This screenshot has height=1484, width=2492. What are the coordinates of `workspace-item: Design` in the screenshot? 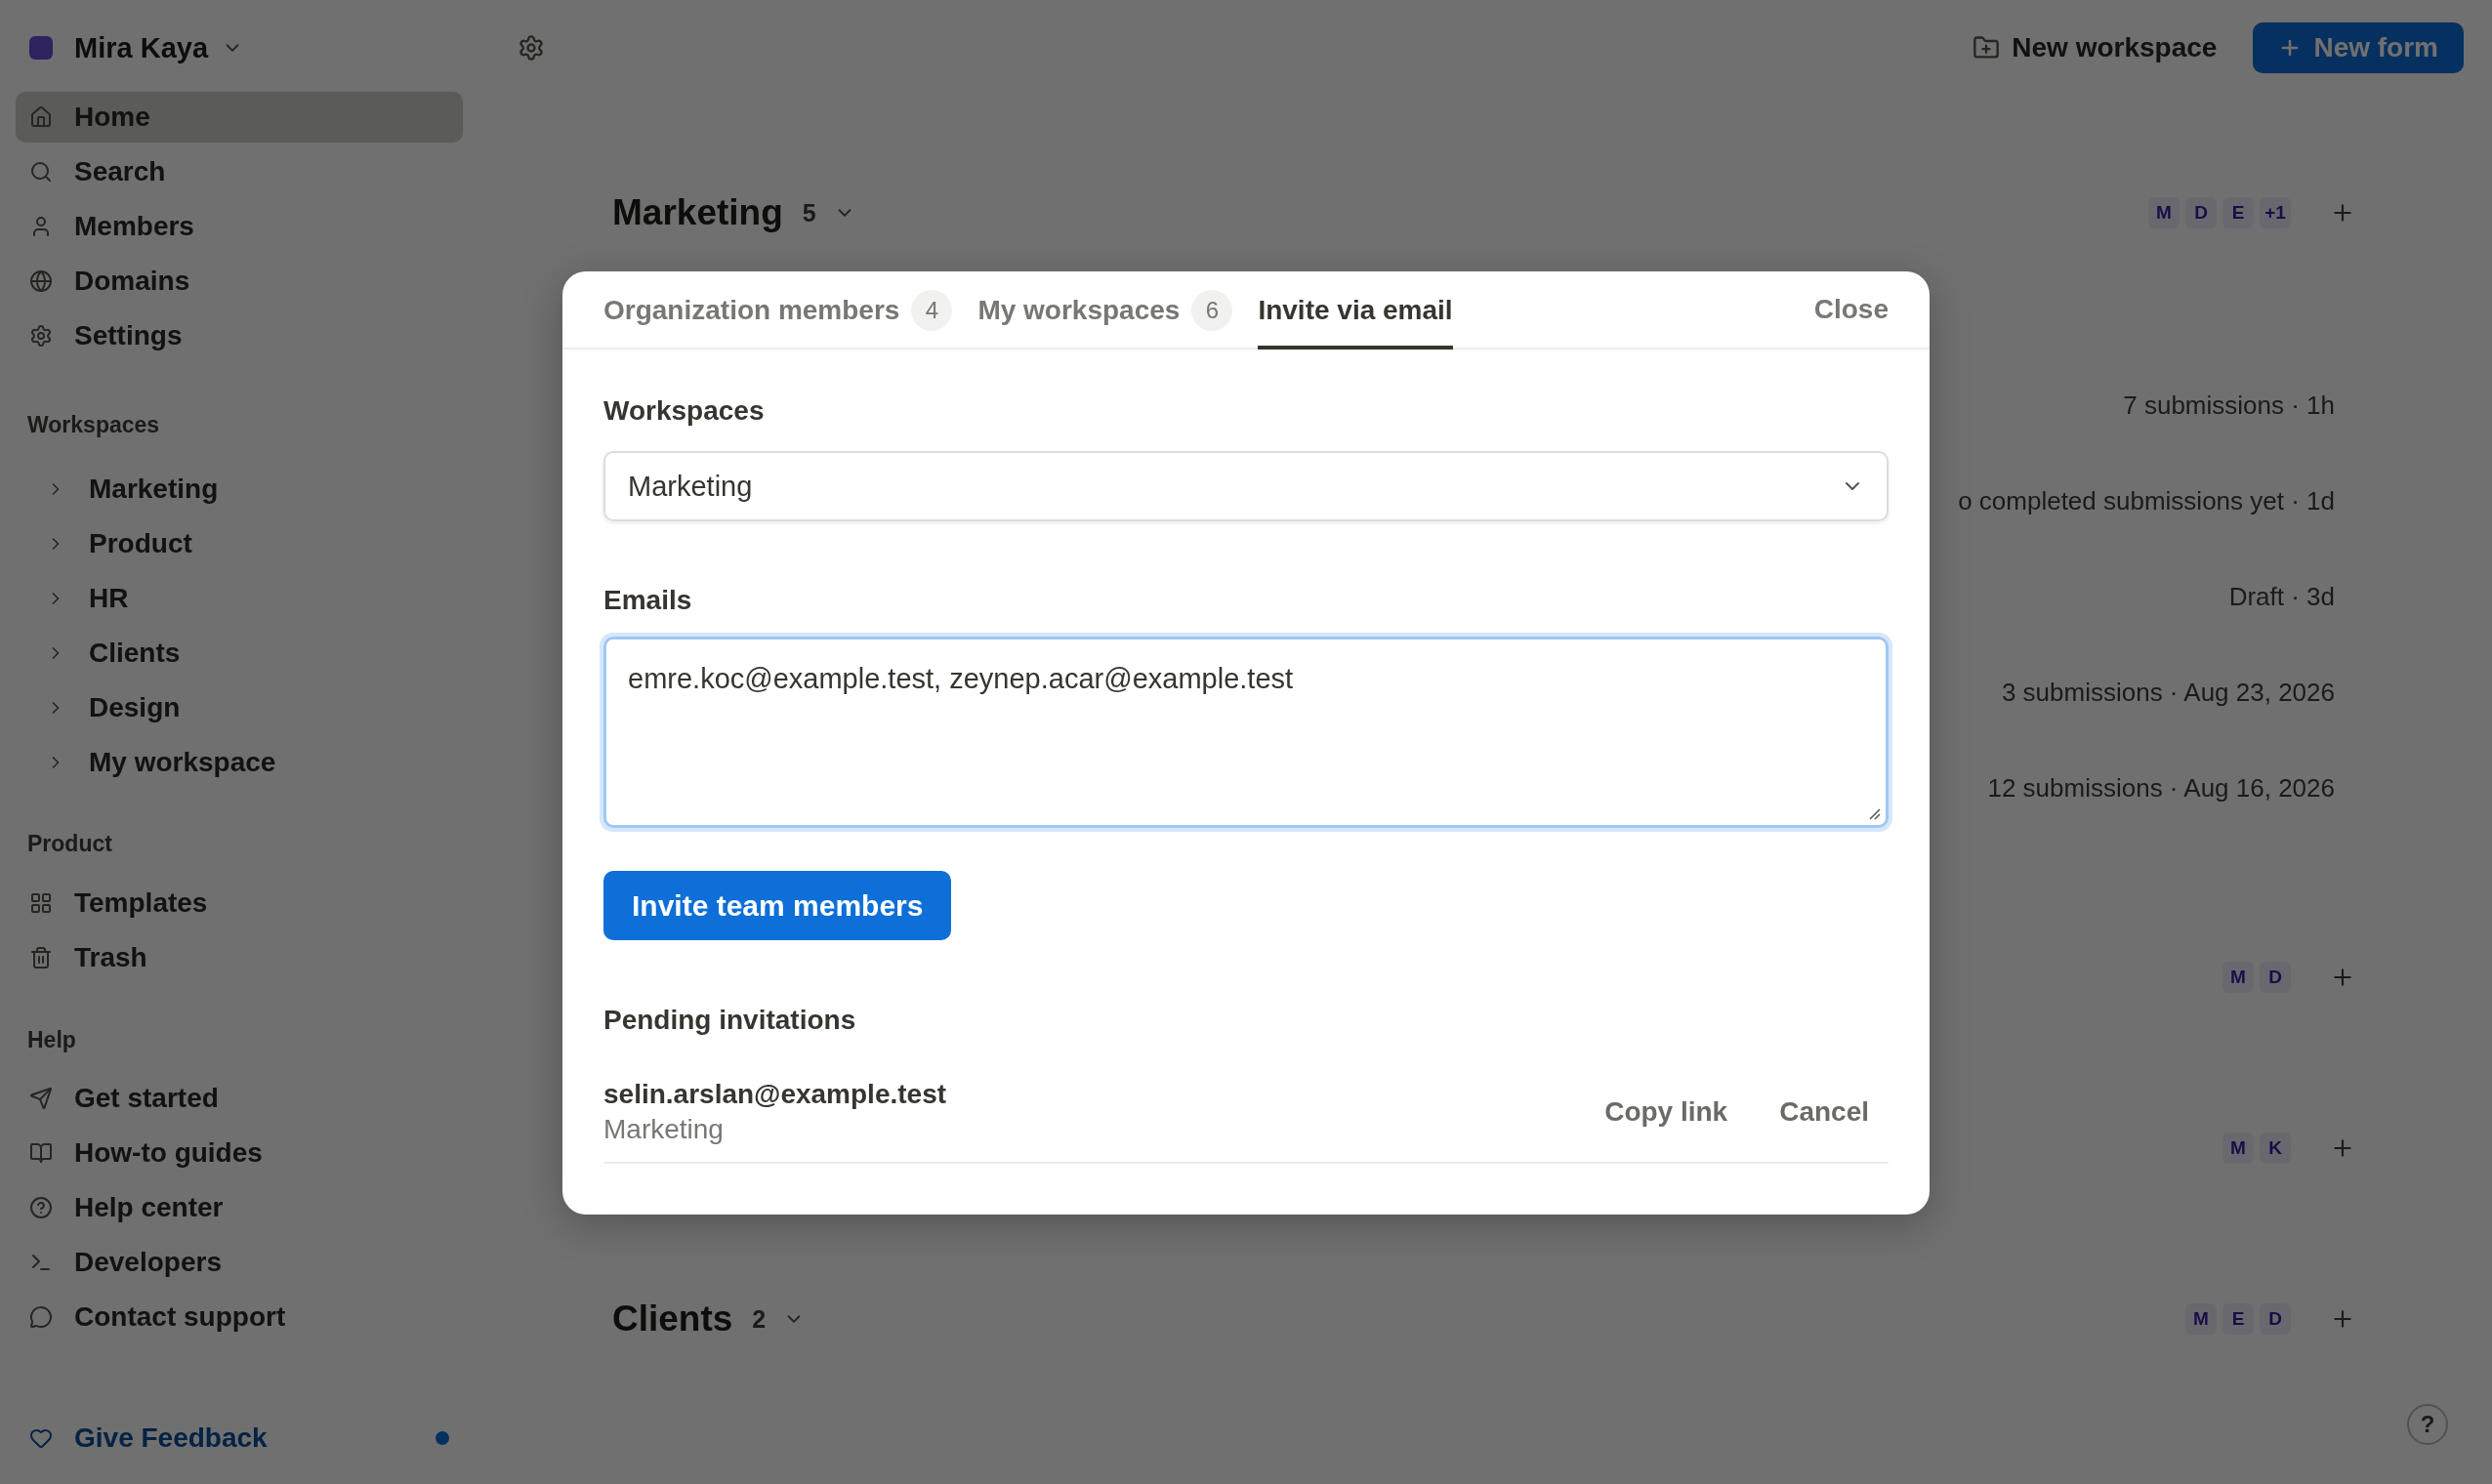 It's located at (239, 708).